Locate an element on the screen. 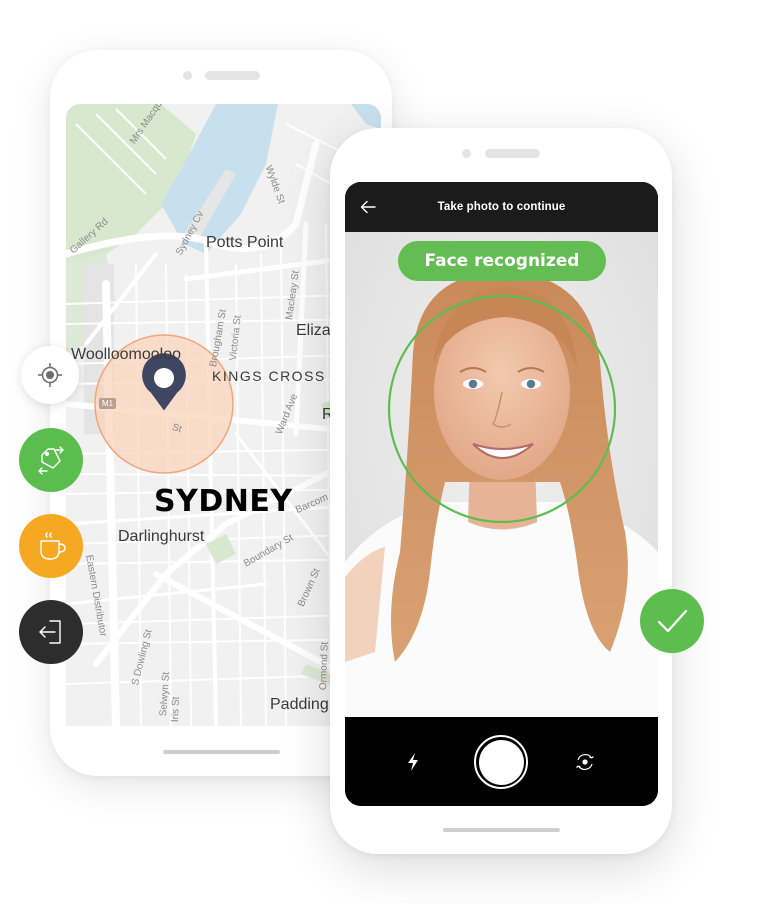  arrow-left-icon is located at coordinates (368, 207).